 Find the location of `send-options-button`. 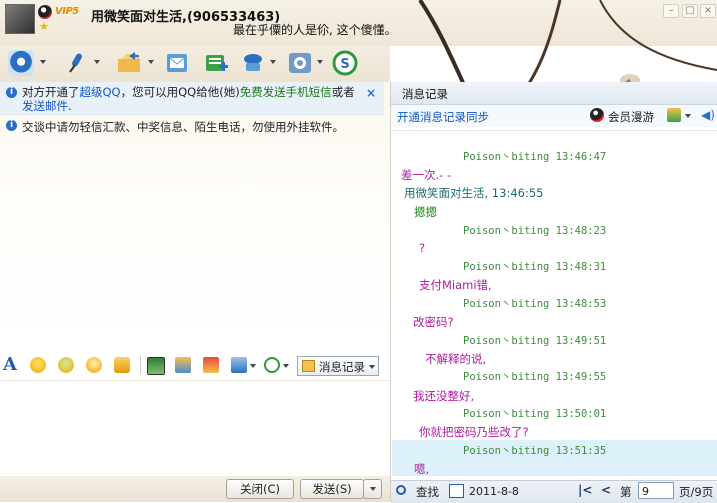

send-options-button is located at coordinates (372, 489).